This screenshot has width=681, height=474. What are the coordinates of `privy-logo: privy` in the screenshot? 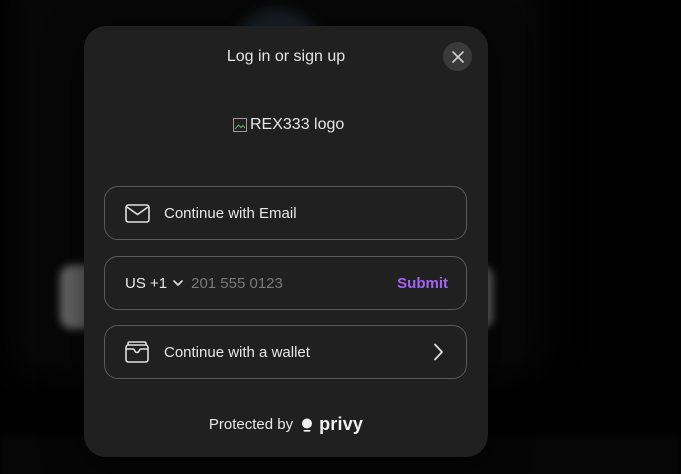 It's located at (332, 424).